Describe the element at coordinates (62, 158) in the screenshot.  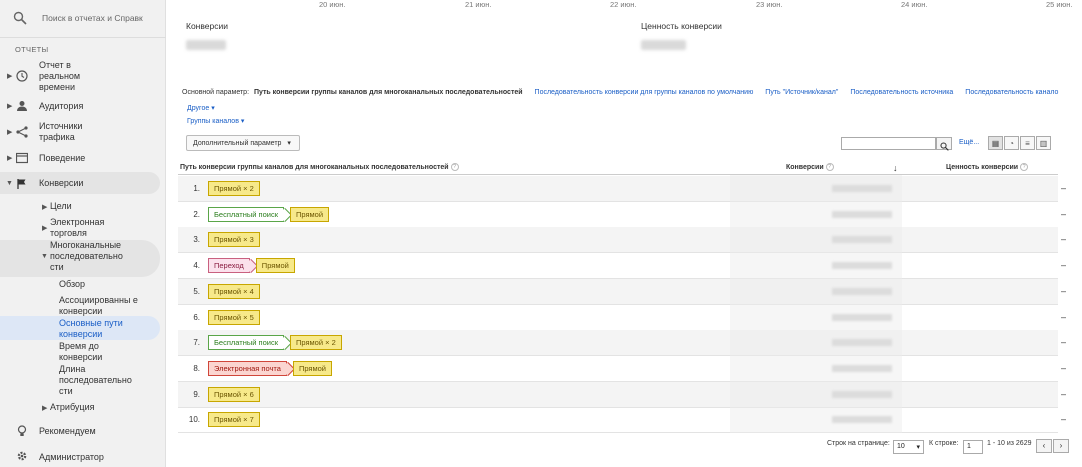
I see `sidebar-item-behavior: Поведение` at that location.